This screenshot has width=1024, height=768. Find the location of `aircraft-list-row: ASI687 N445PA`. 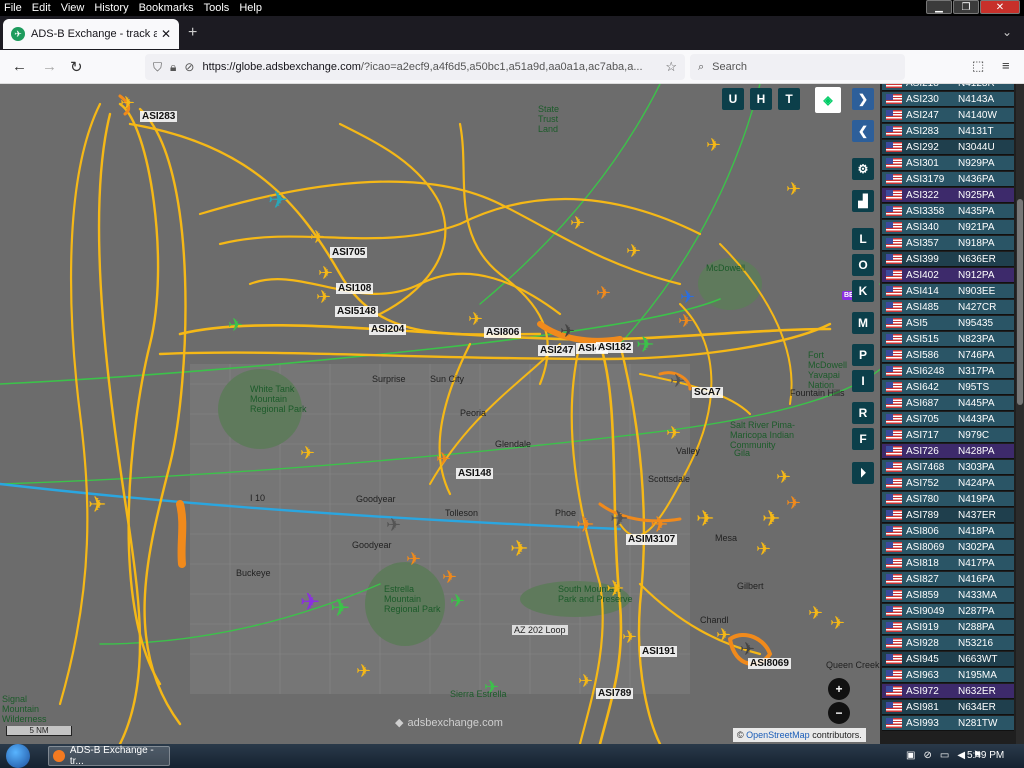

aircraft-list-row: ASI687 N445PA is located at coordinates (948, 403).